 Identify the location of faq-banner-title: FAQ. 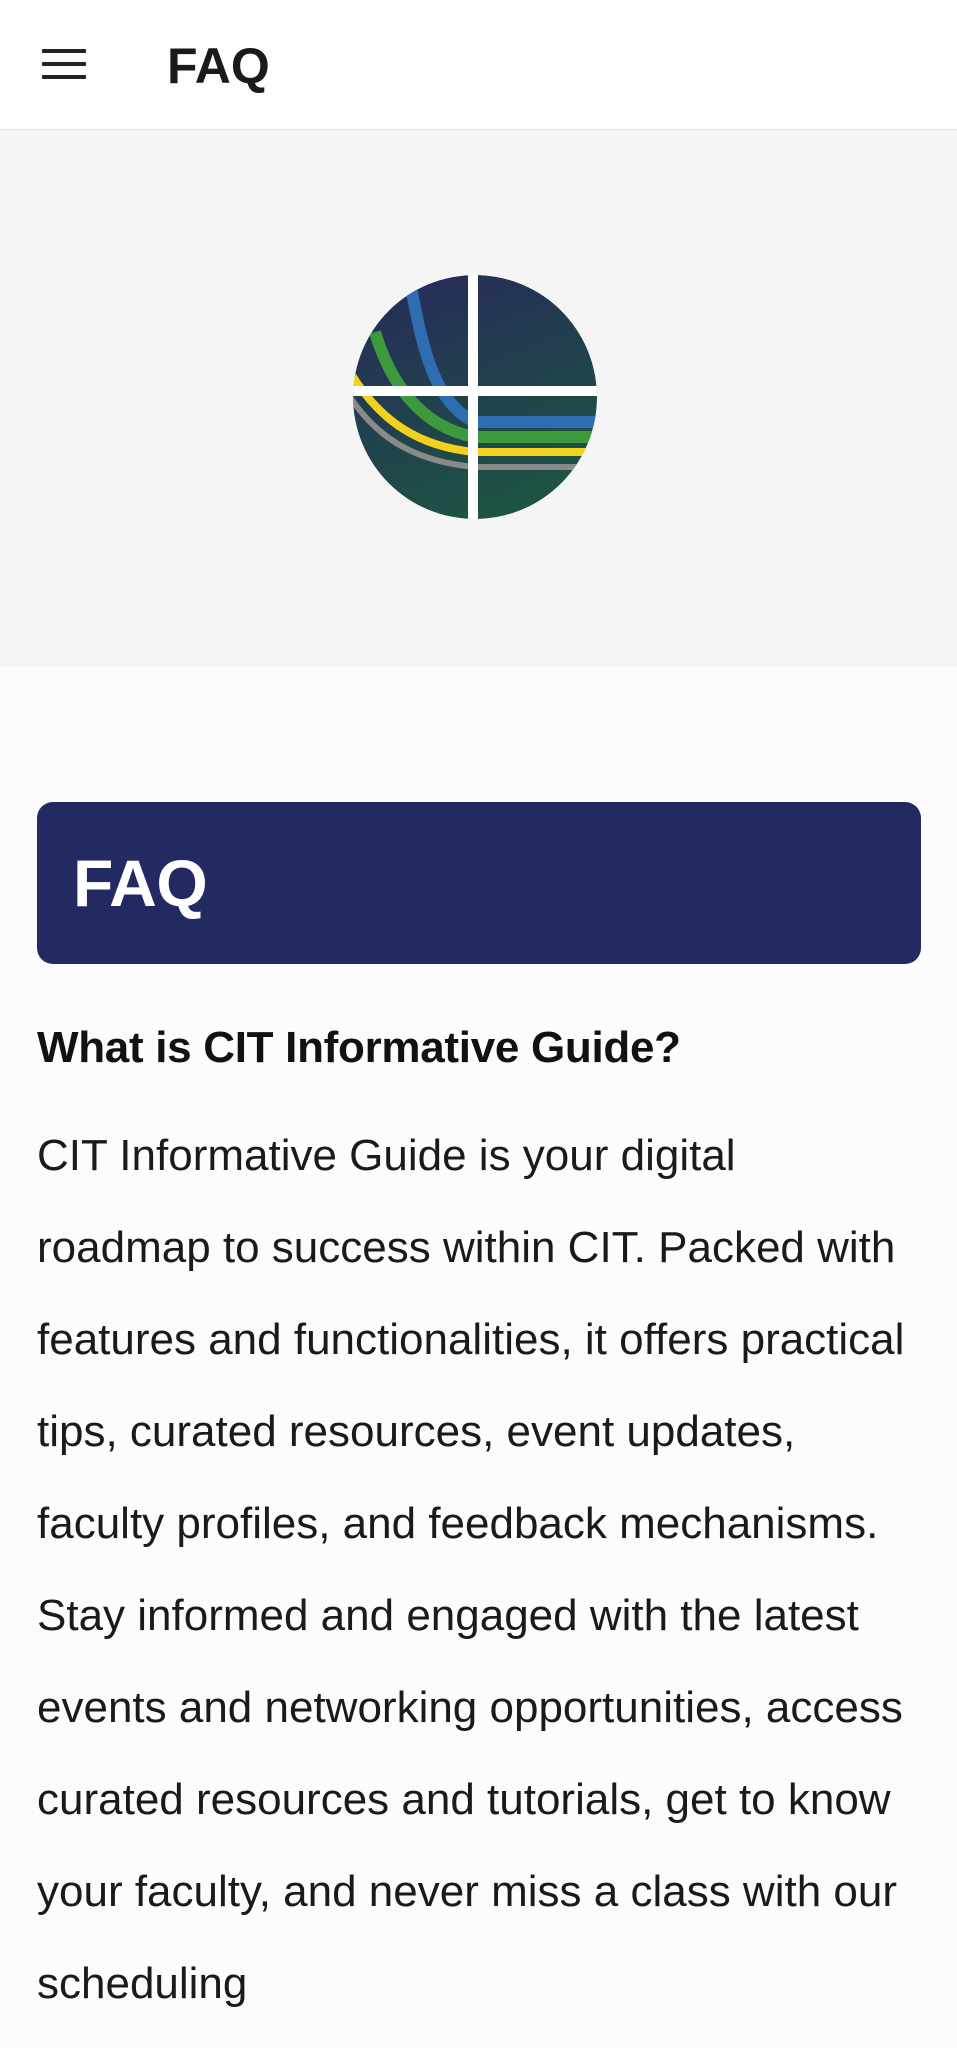
(140, 883).